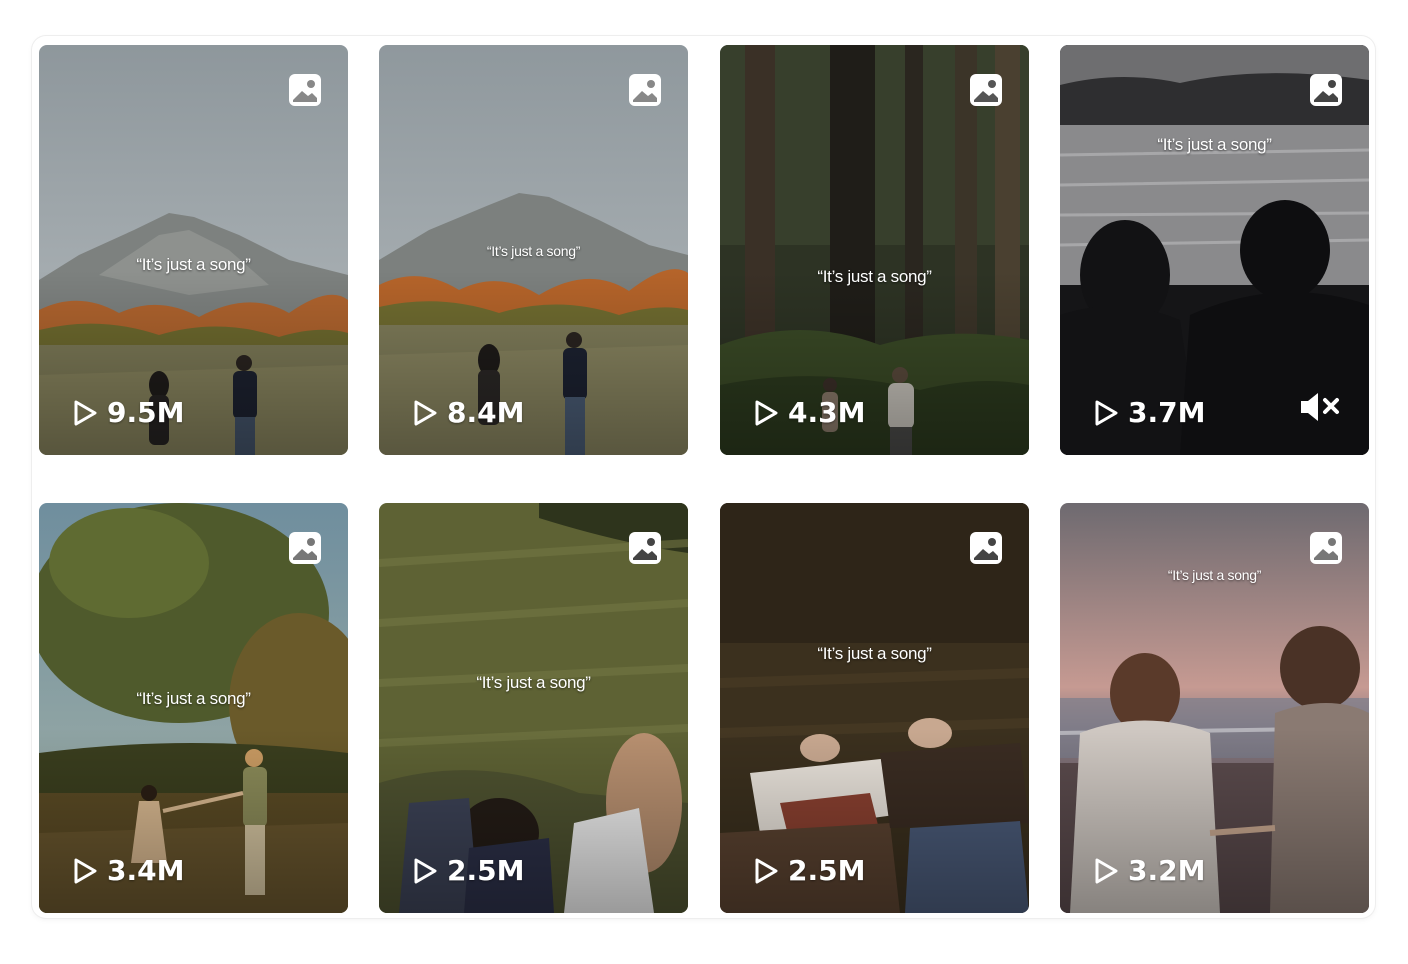 The width and height of the screenshot is (1408, 964). Describe the element at coordinates (146, 412) in the screenshot. I see `view-count-value: 9.5M` at that location.